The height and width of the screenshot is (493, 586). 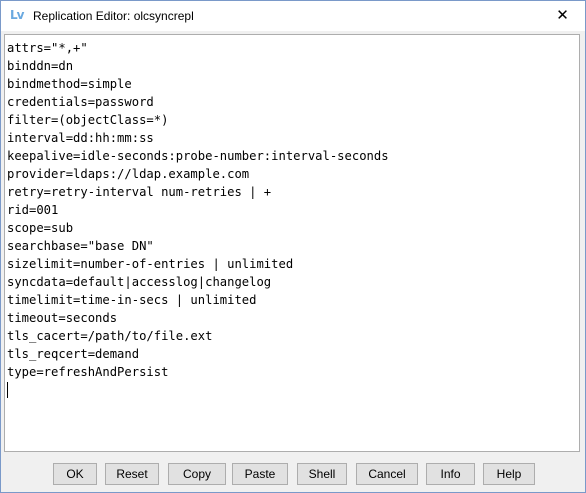 I want to click on window-title: Replication Editor: olcsyncrepl, so click(x=113, y=16).